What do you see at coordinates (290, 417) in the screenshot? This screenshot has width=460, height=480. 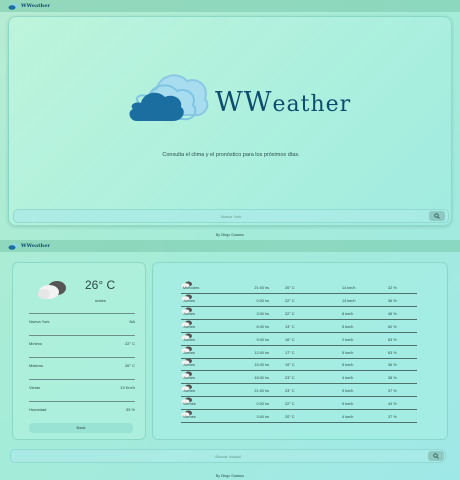 I see `forecast-temp: 20° C` at bounding box center [290, 417].